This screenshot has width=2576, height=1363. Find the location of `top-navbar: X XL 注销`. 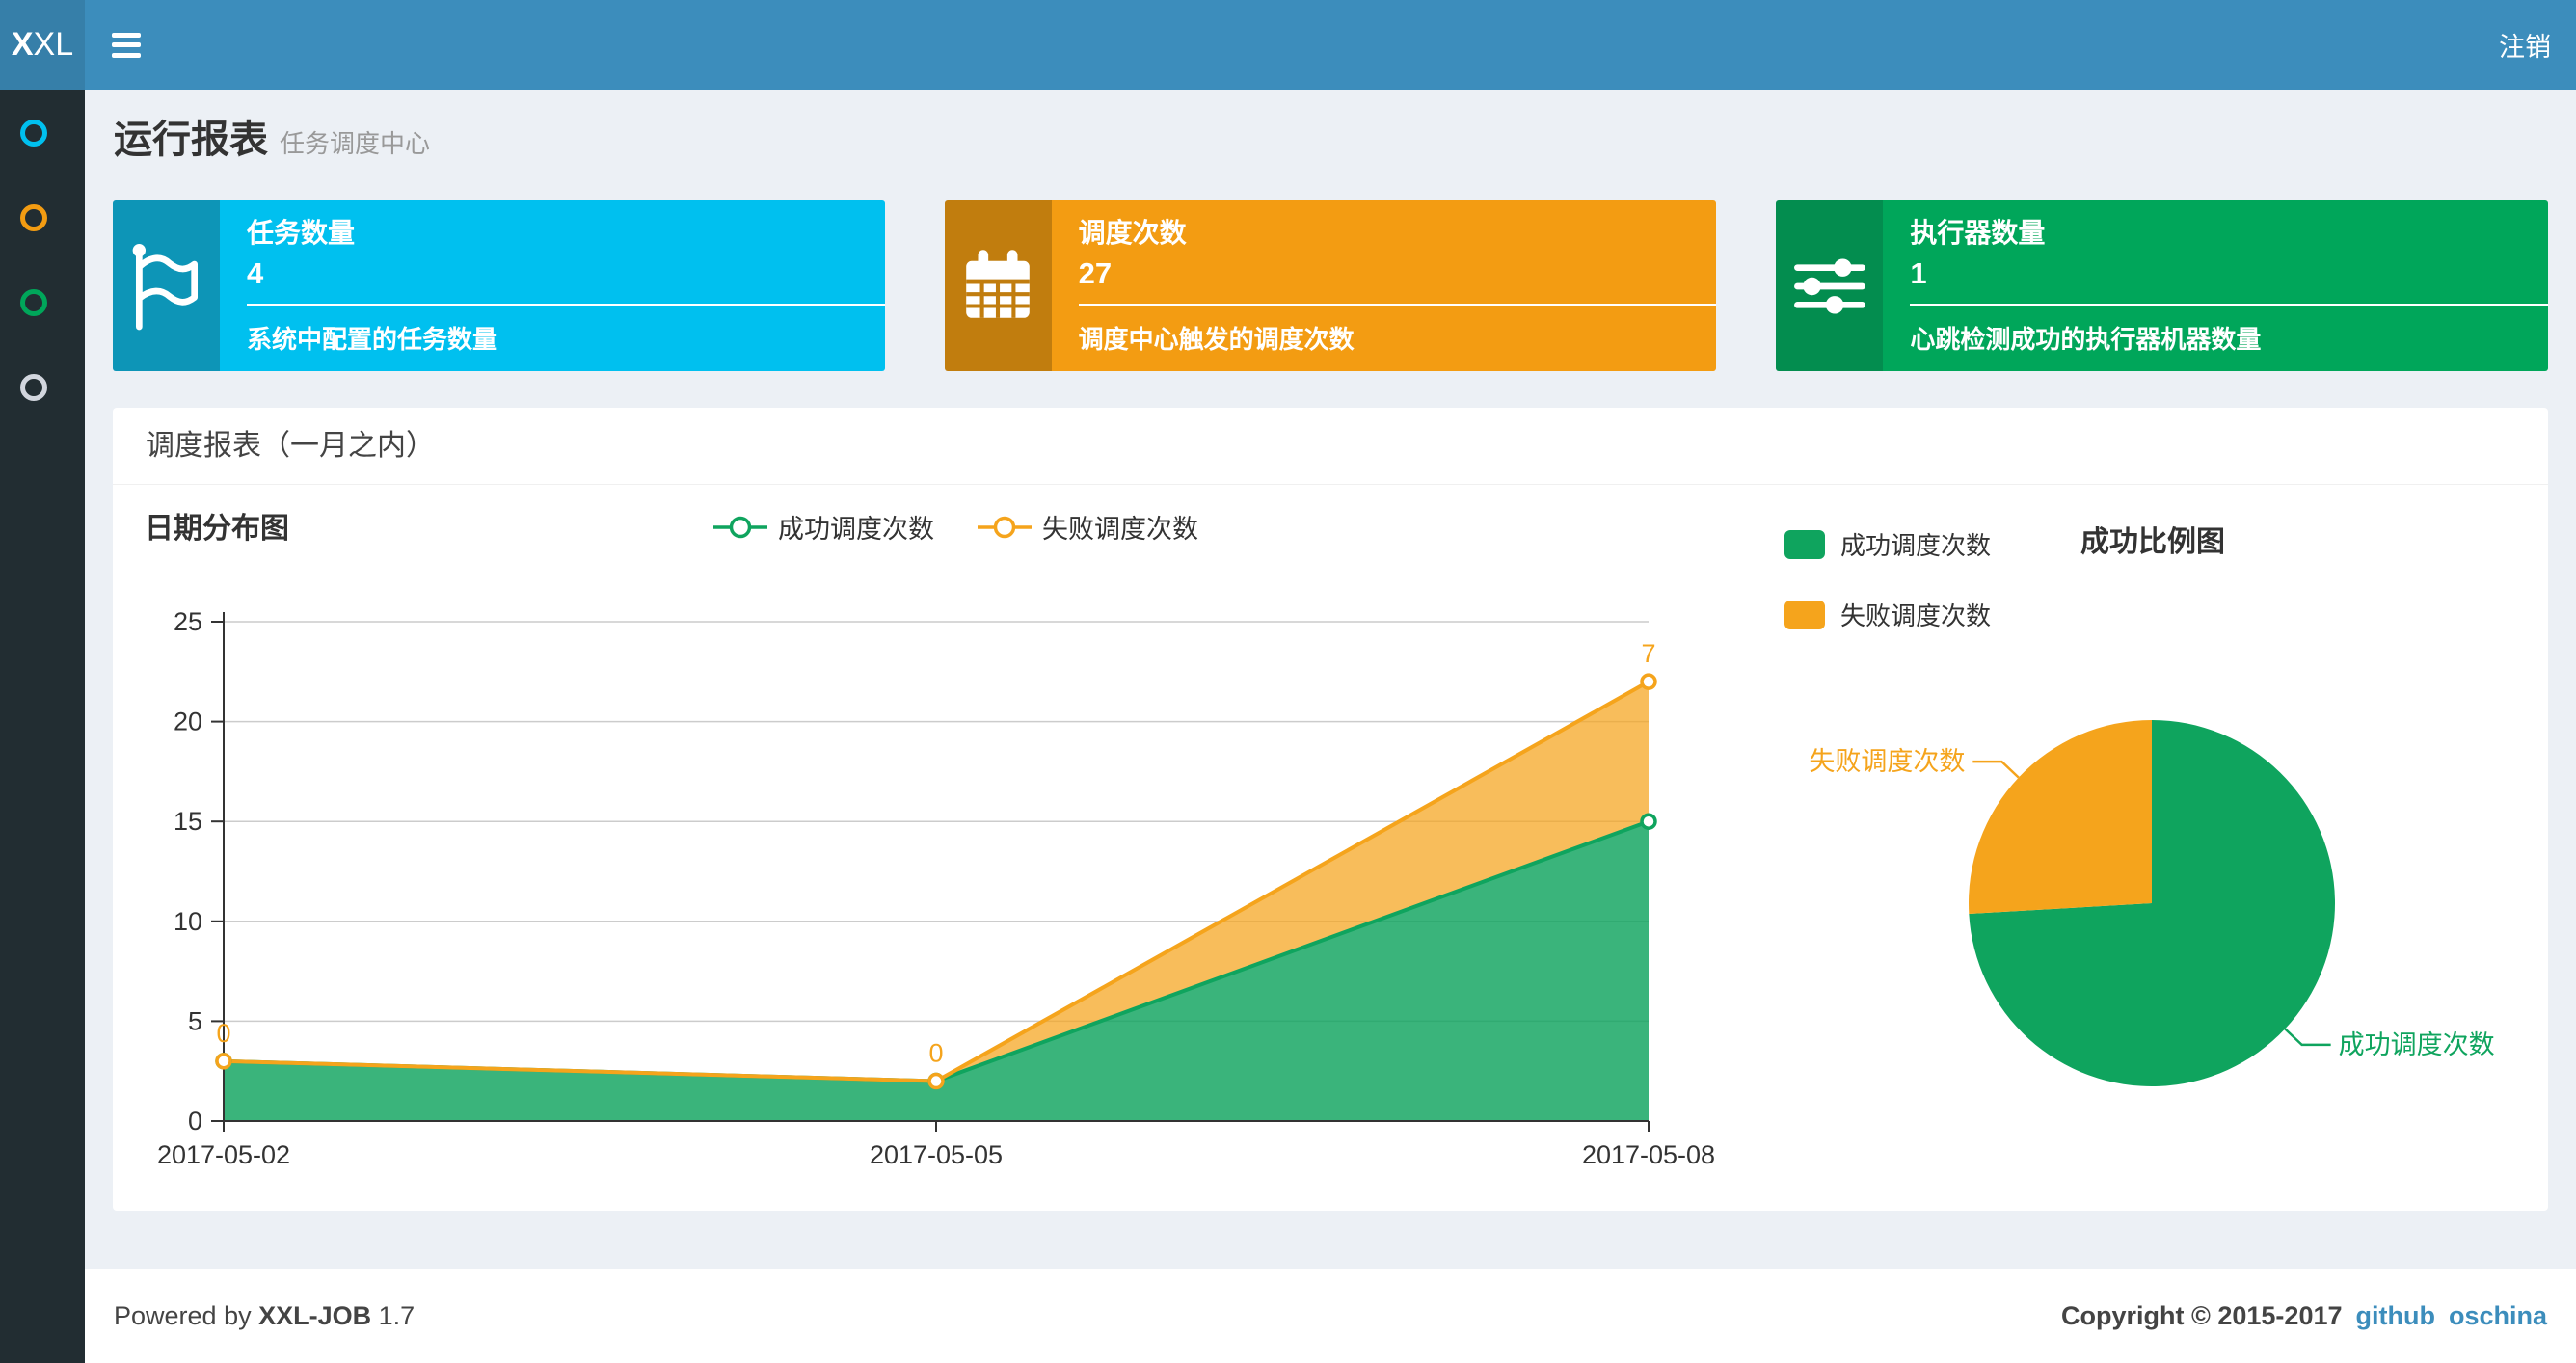

top-navbar: X XL 注销 is located at coordinates (1288, 45).